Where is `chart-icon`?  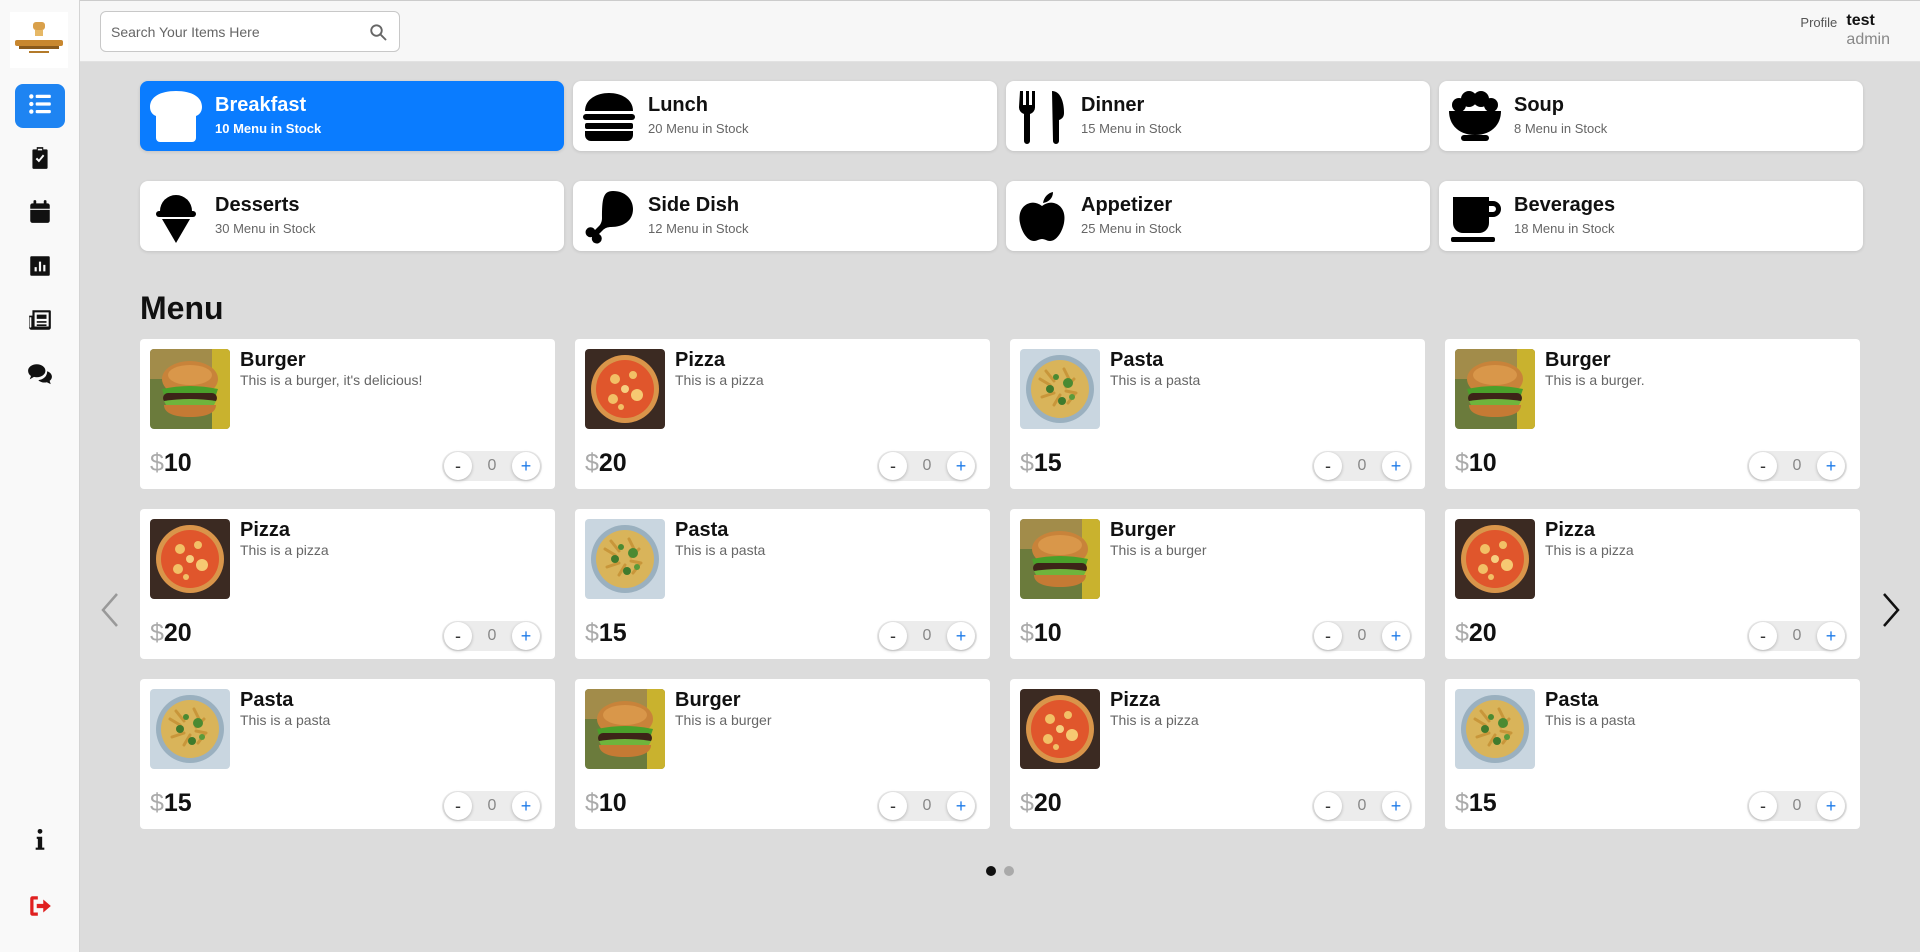
chart-icon is located at coordinates (40, 268).